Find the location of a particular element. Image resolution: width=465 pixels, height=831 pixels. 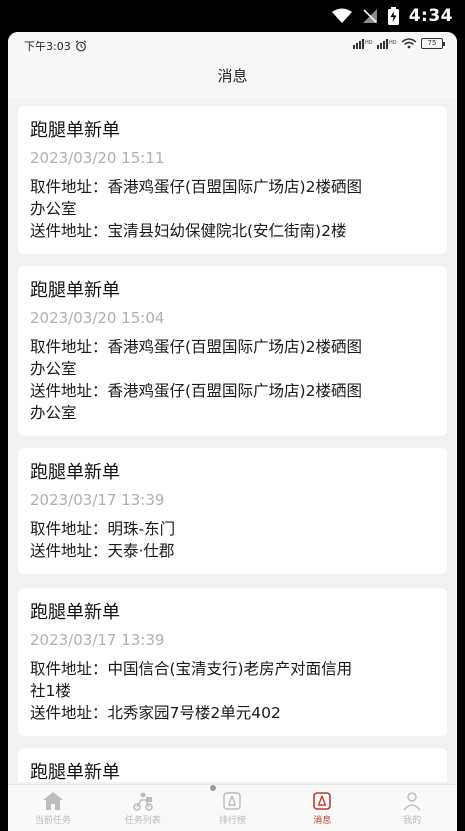

tab-messages: 消息 is located at coordinates (322, 808).